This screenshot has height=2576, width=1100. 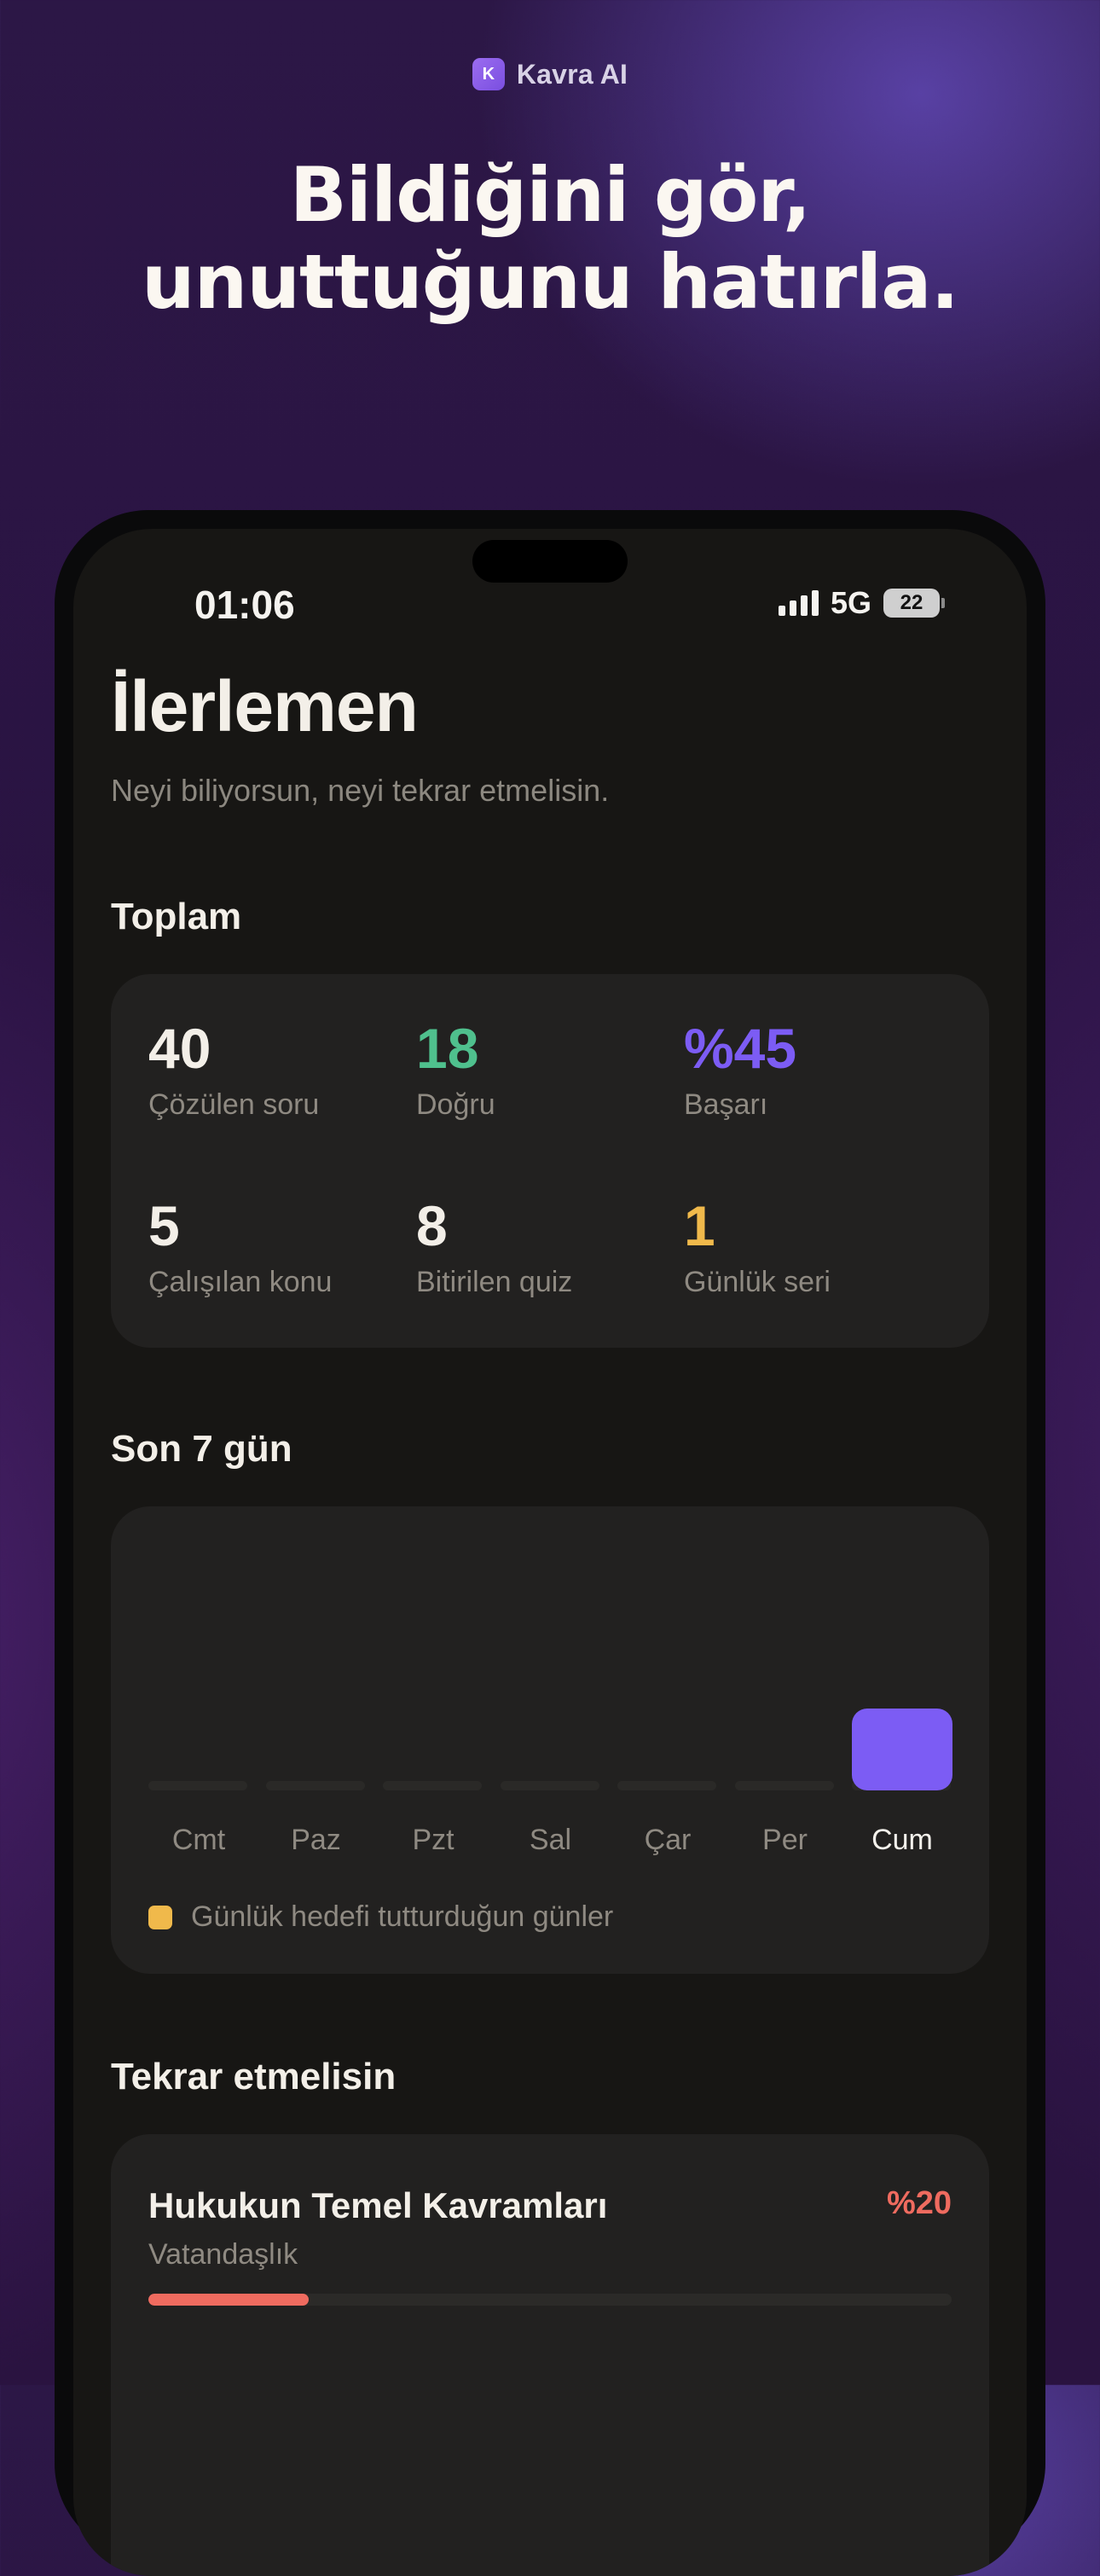 I want to click on stat-success-rate: %45 Başarı, so click(x=740, y=1070).